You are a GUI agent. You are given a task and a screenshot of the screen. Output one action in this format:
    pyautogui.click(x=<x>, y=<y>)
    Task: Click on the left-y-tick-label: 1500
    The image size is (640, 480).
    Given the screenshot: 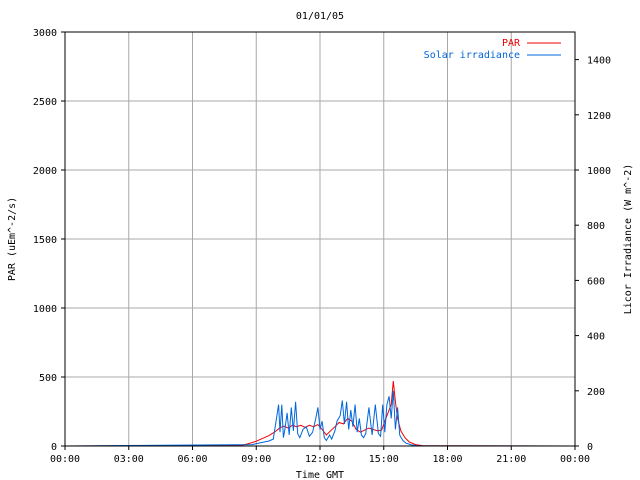 What is the action you would take?
    pyautogui.click(x=45, y=240)
    